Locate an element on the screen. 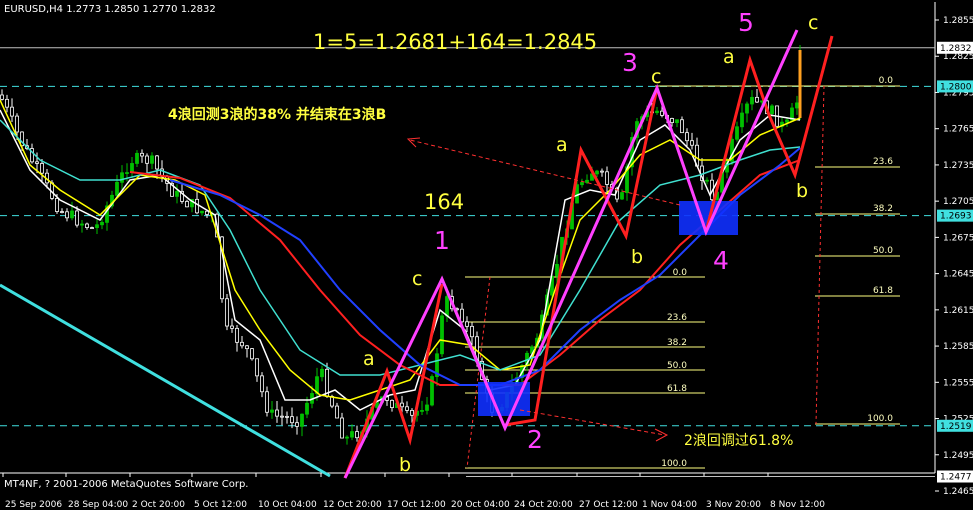 The width and height of the screenshot is (973, 510). wave5-sub-a-label: a is located at coordinates (729, 57).